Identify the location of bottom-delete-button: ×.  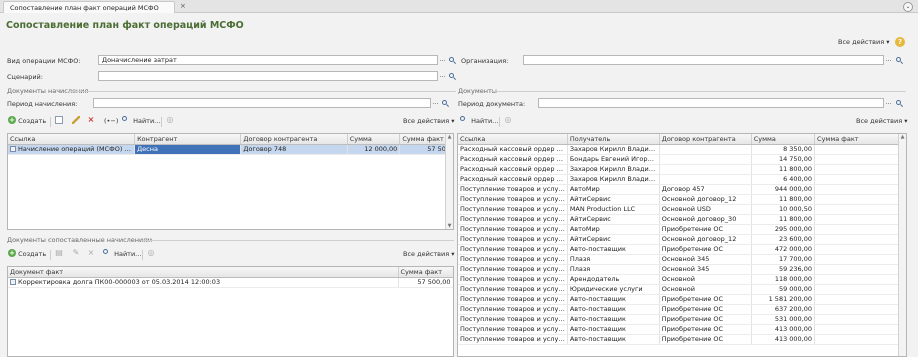
(91, 254).